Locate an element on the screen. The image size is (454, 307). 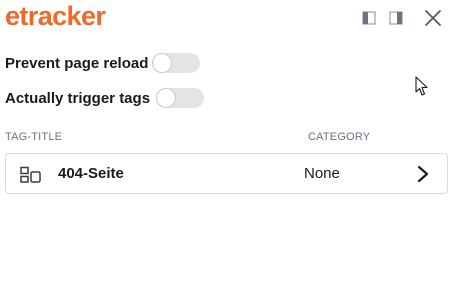
tag-layout-icon is located at coordinates (30, 174).